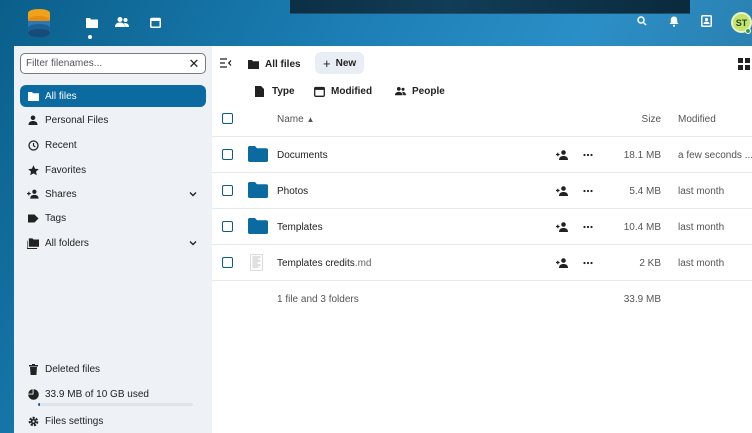 This screenshot has width=752, height=433. Describe the element at coordinates (292, 191) in the screenshot. I see `file-name: Photos` at that location.